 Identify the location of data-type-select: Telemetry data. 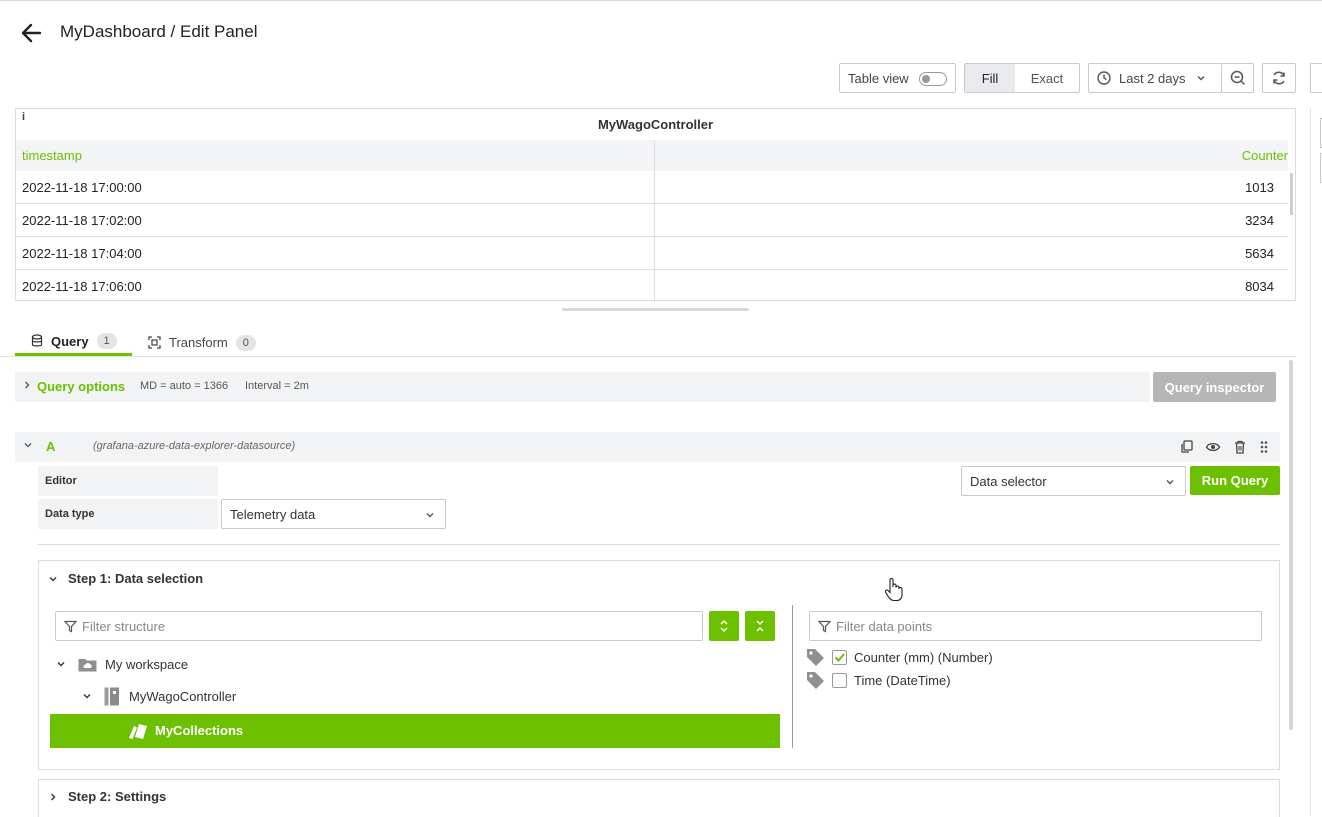
(333, 514).